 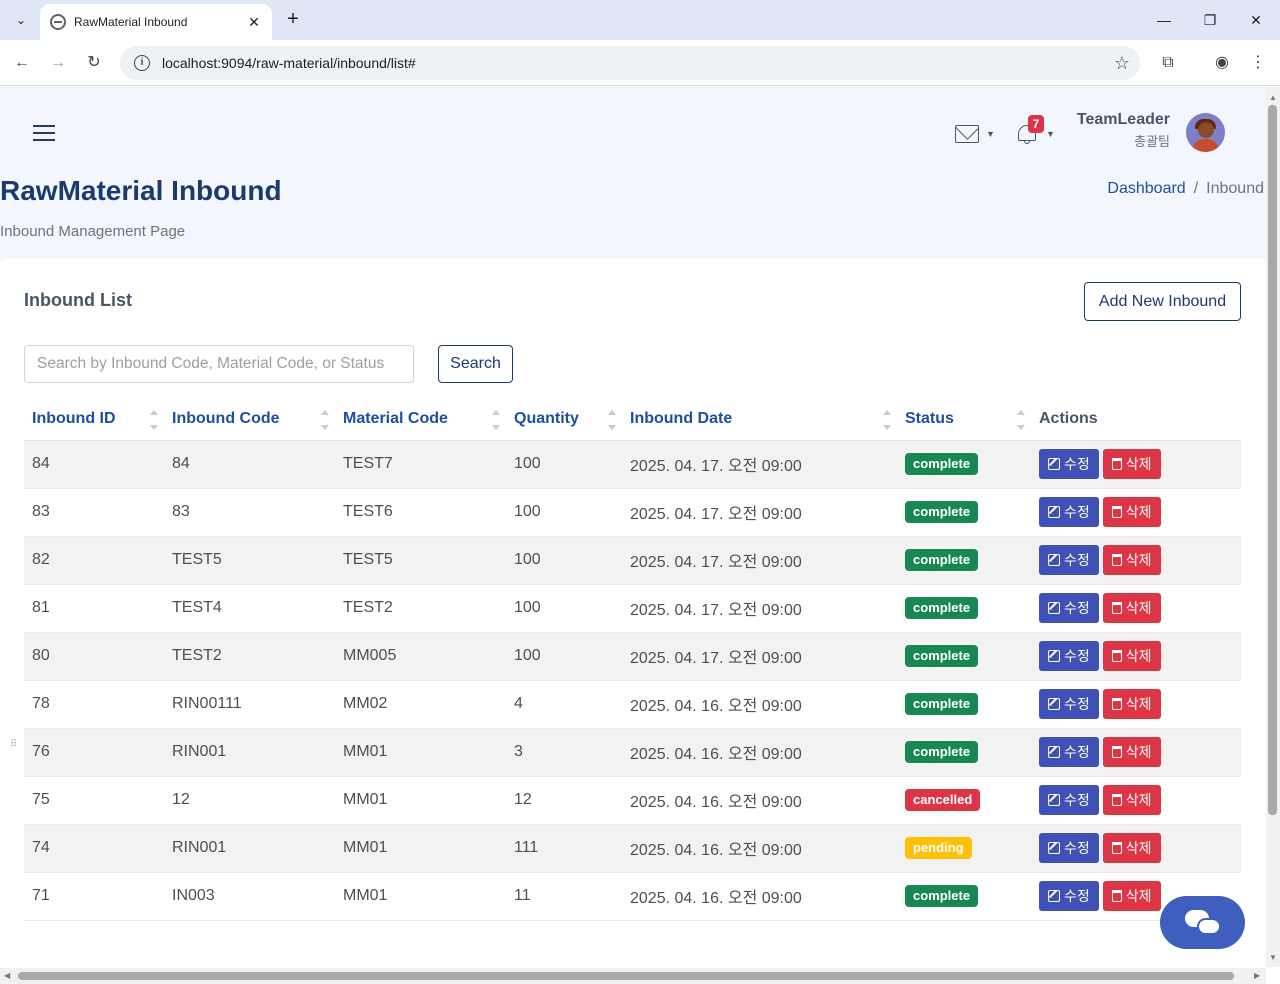 I want to click on column-header-status: Status, so click(x=964, y=420).